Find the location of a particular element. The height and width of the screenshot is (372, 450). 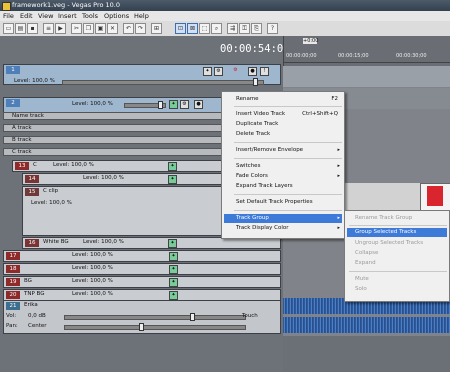

copy-icon: ❐ is located at coordinates (88, 28).